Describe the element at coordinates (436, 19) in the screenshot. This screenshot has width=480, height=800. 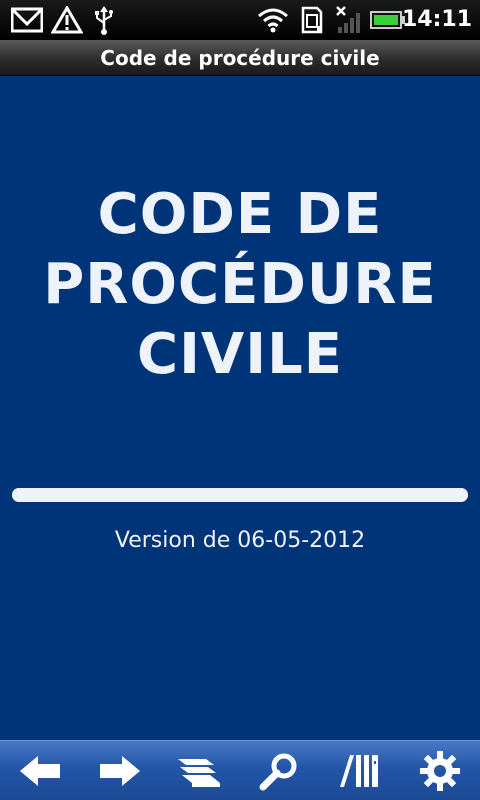
I see `status-clock: 14:11` at that location.